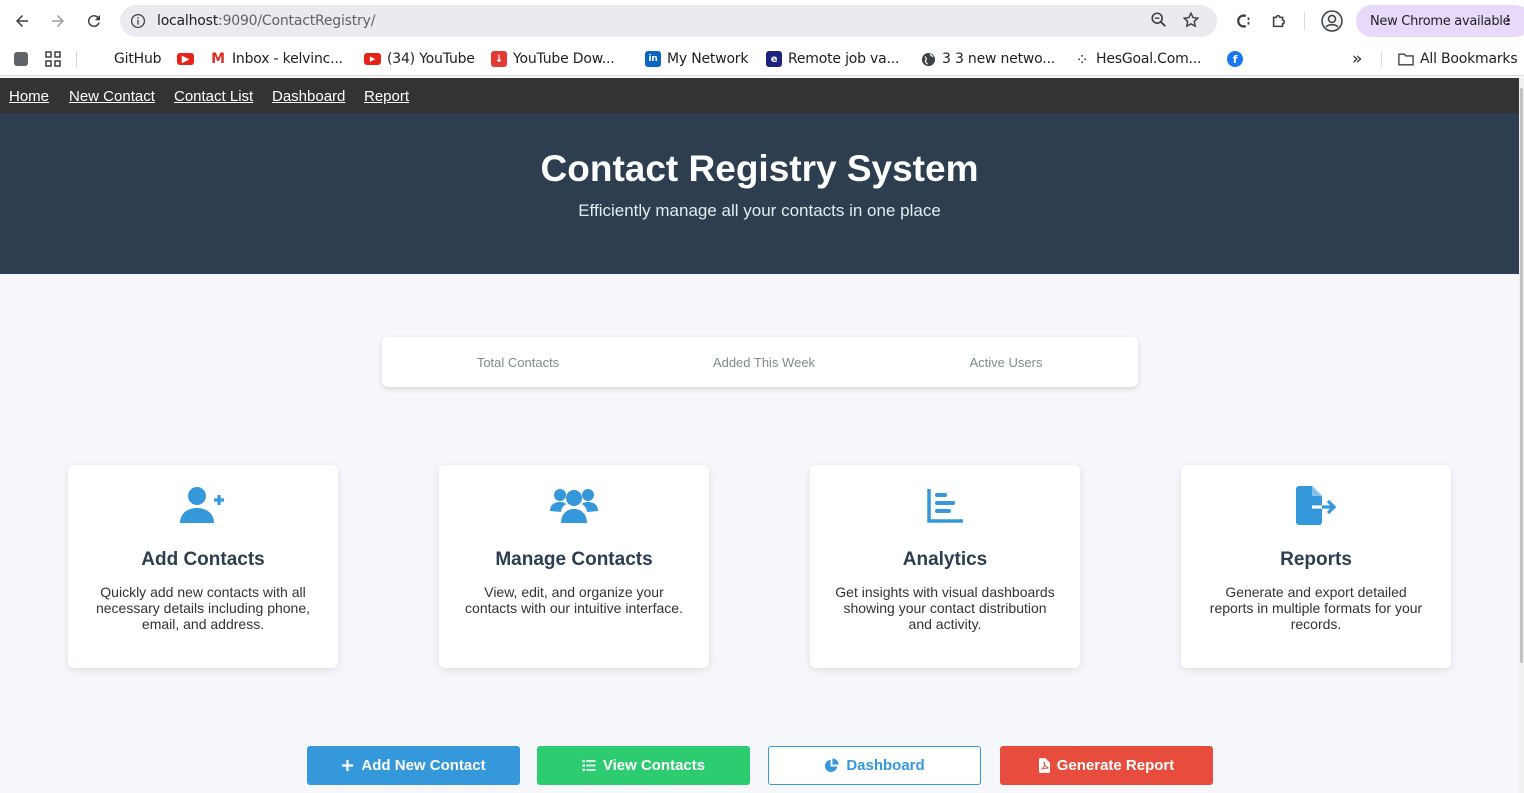 The image size is (1524, 793). Describe the element at coordinates (112, 96) in the screenshot. I see `nav-new-contact: New Contact` at that location.